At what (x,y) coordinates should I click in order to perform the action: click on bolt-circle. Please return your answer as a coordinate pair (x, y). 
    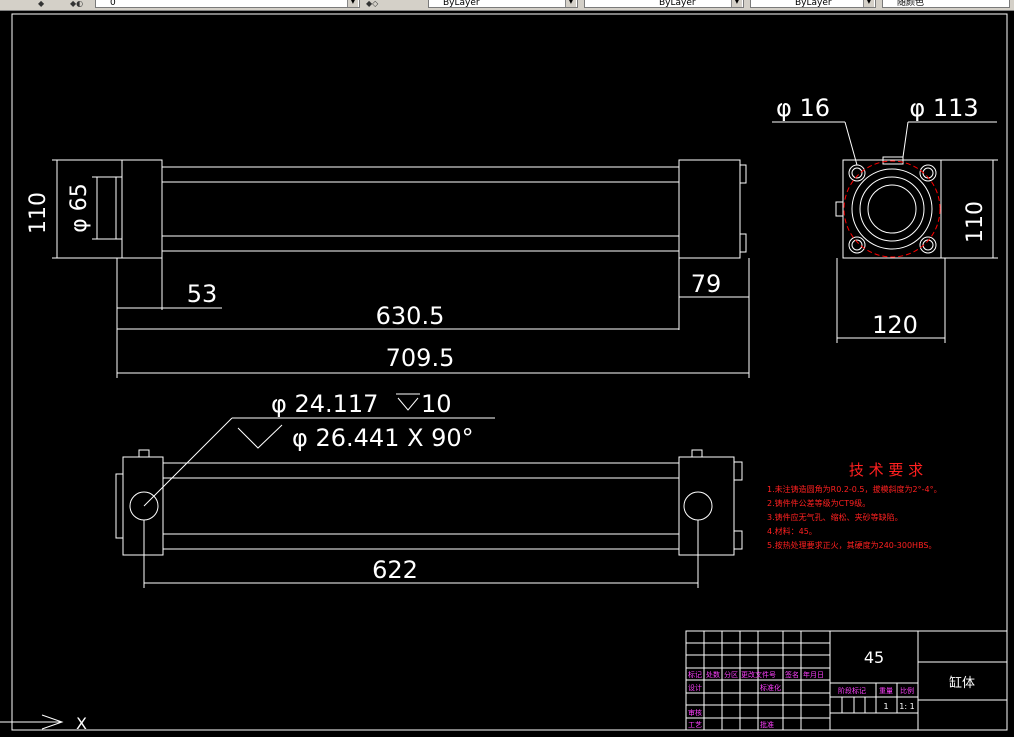
    Looking at the image, I should click on (892, 209).